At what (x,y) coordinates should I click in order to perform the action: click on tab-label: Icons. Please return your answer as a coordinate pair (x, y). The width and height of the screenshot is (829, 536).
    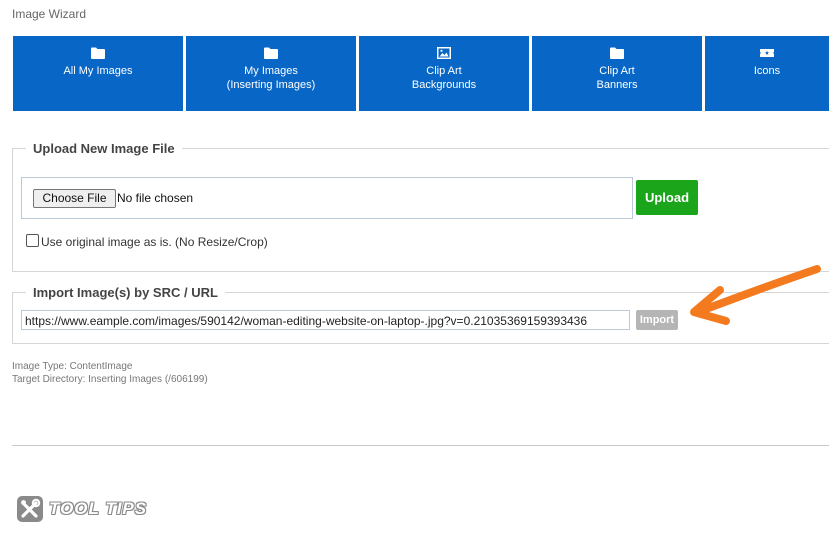
    Looking at the image, I should click on (767, 71).